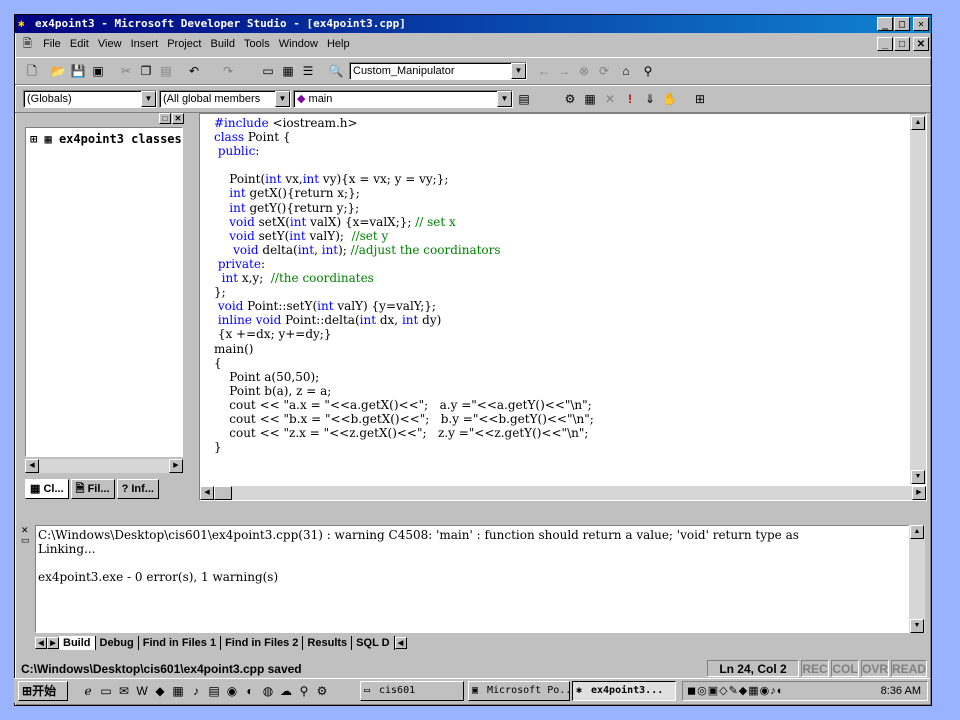 Image resolution: width=960 pixels, height=720 pixels. I want to click on clock: 8:36 AM, so click(901, 691).